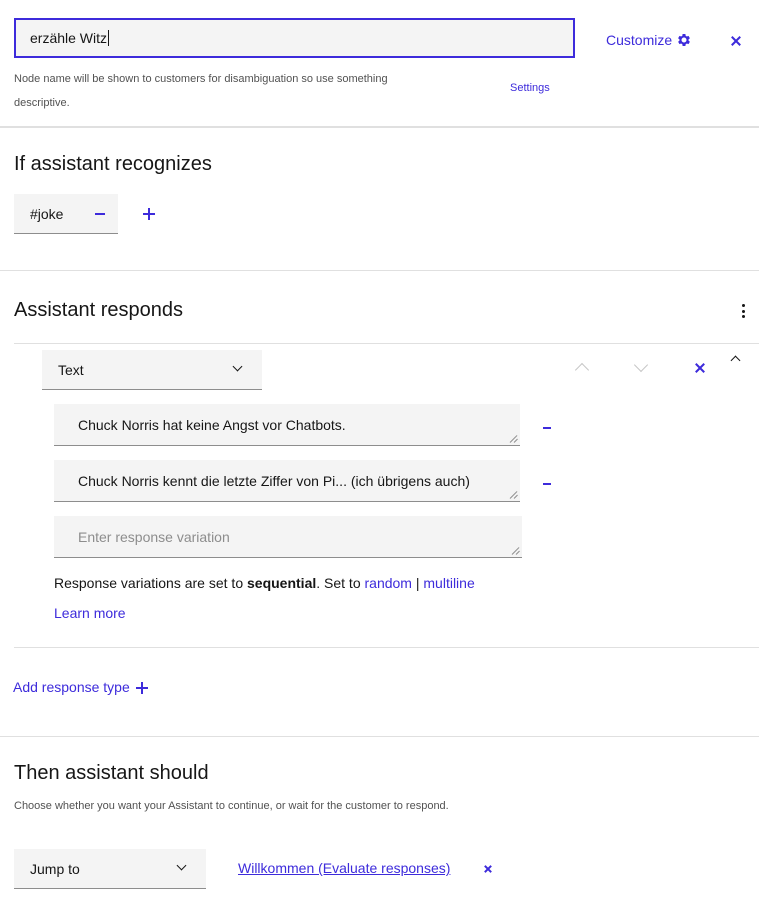 The image size is (759, 914). What do you see at coordinates (66, 214) in the screenshot?
I see `condition-chip: #joke` at bounding box center [66, 214].